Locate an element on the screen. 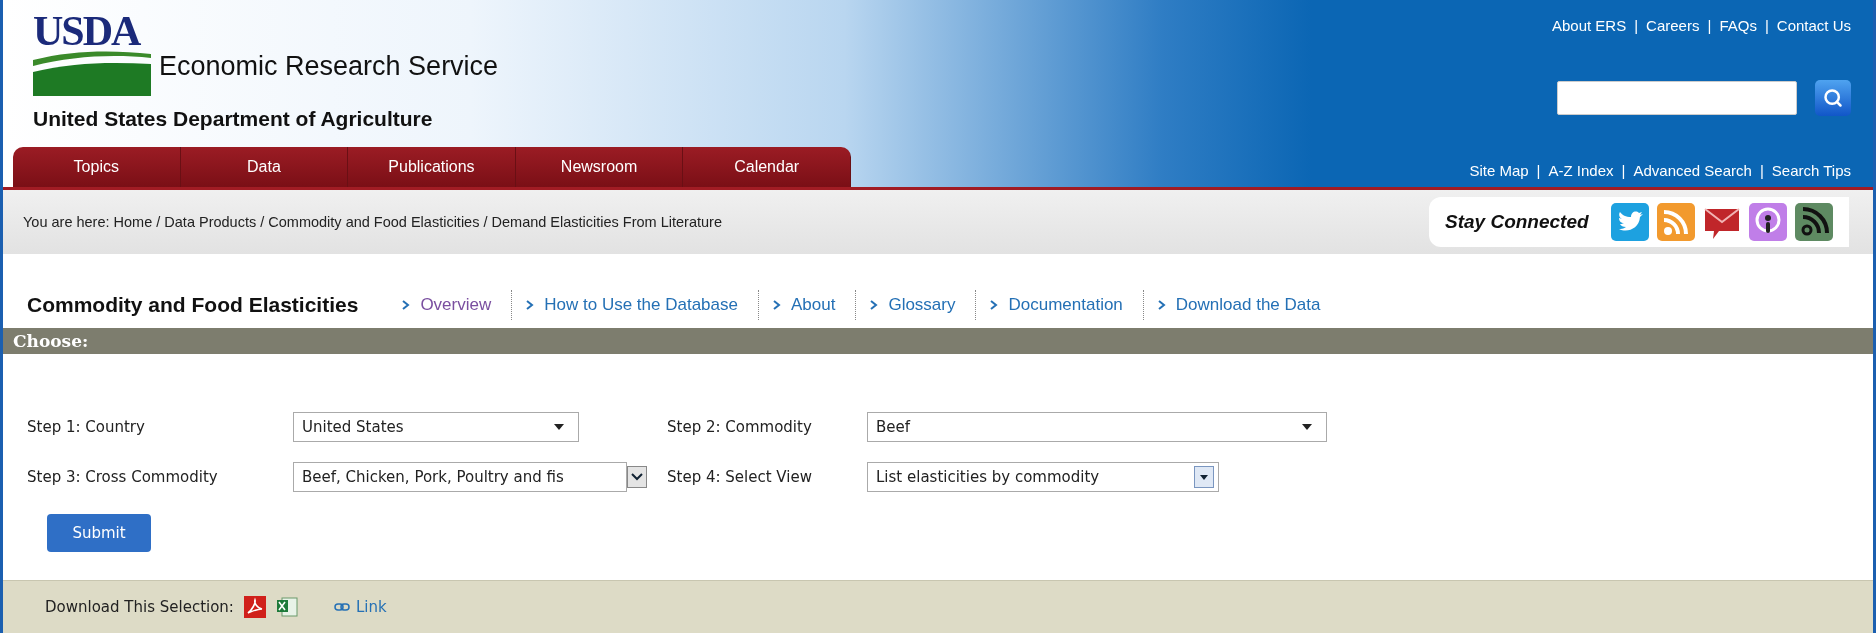 The width and height of the screenshot is (1876, 633). dropdown: Beef is located at coordinates (1097, 427).